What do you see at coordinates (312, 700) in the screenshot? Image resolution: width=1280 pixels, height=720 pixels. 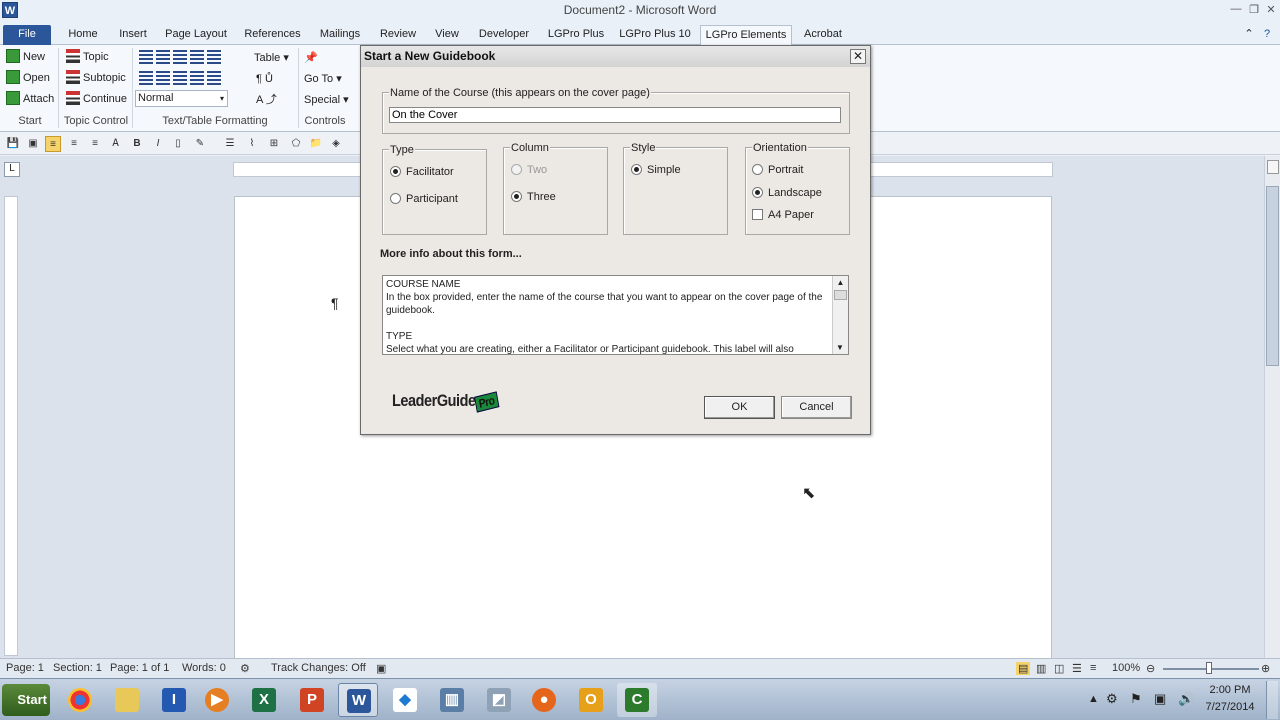 I see `powerpoint-taskbar-icon: P` at bounding box center [312, 700].